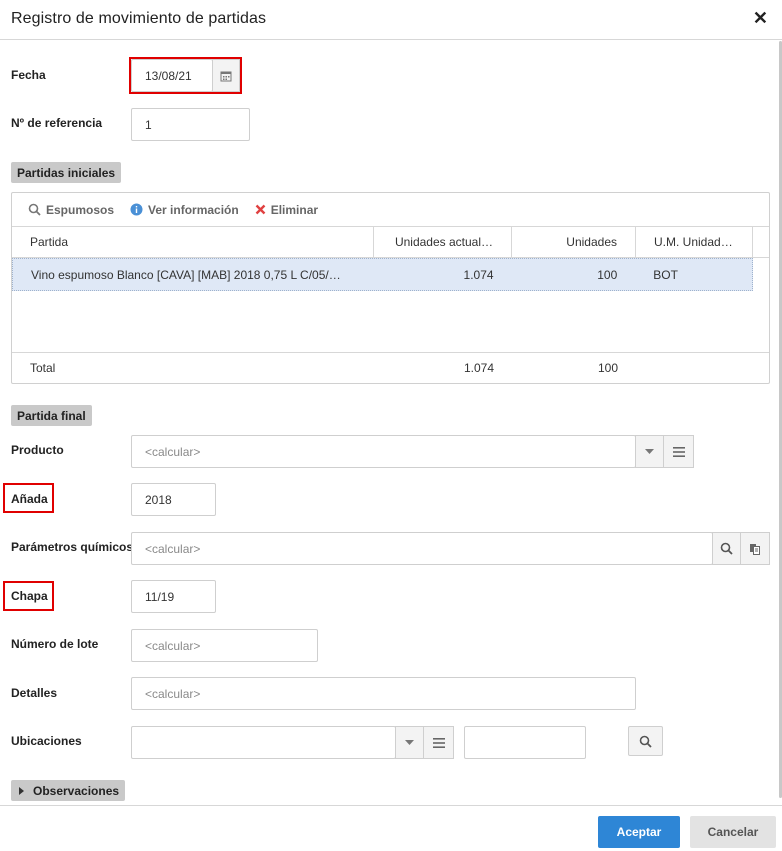  What do you see at coordinates (136, 209) in the screenshot?
I see `info-icon` at bounding box center [136, 209].